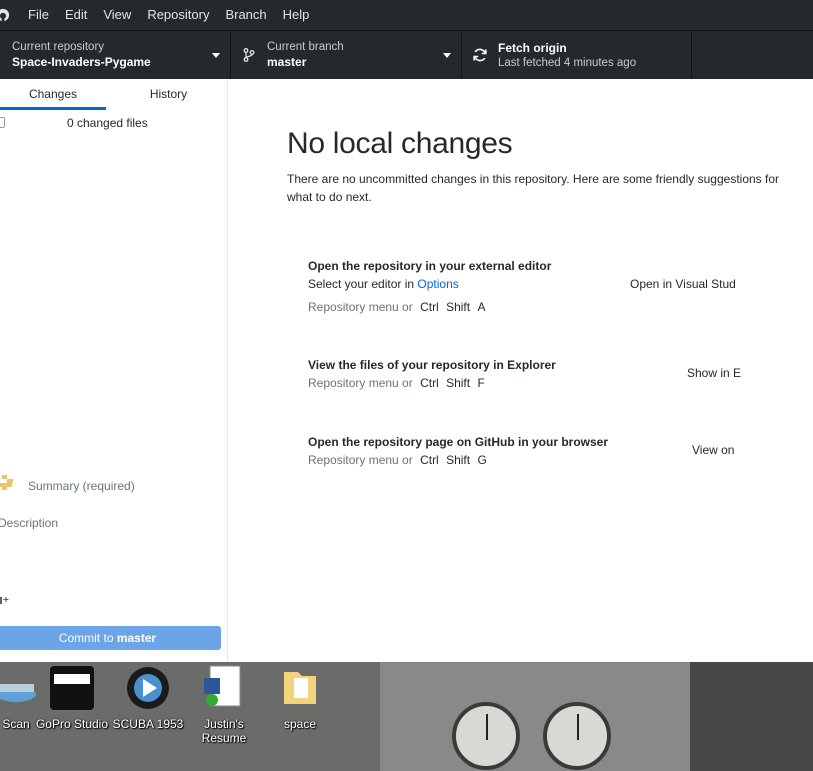 This screenshot has width=813, height=771. I want to click on add-coauthor-button: +, so click(4, 600).